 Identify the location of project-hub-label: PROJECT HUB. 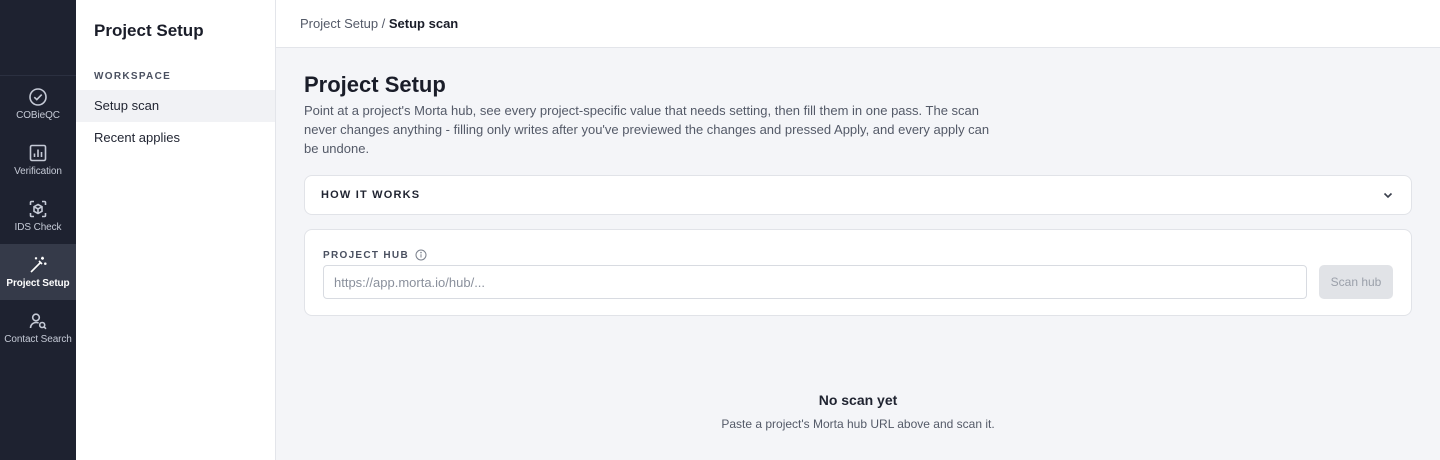
(375, 255).